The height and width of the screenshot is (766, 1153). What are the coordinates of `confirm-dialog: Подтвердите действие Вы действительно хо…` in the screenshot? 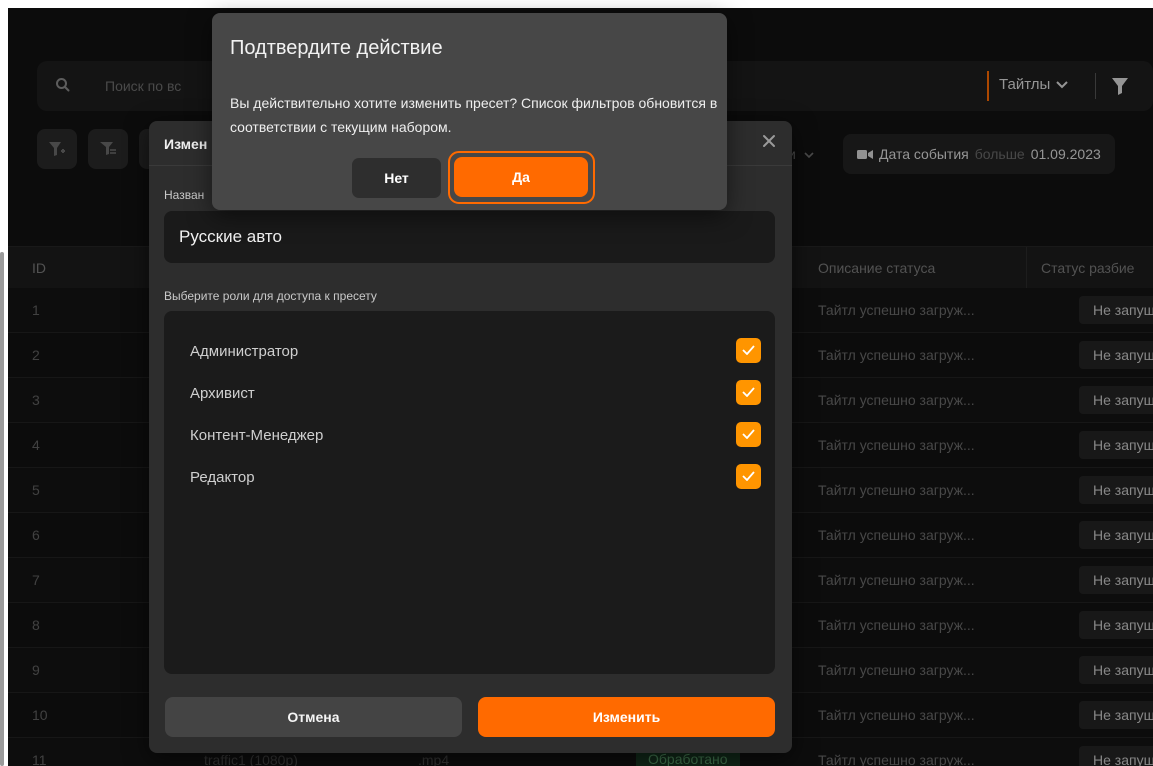 It's located at (469, 111).